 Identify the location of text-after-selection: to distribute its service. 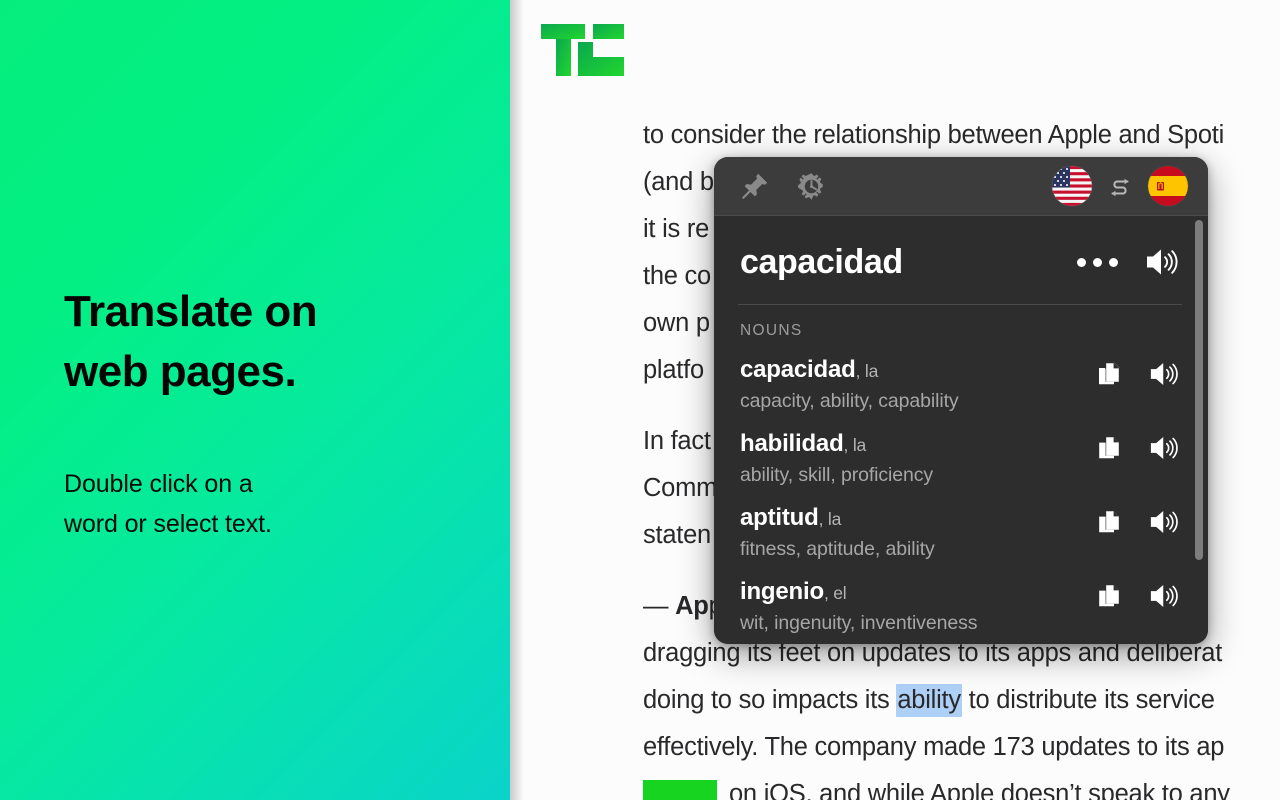
(1088, 700).